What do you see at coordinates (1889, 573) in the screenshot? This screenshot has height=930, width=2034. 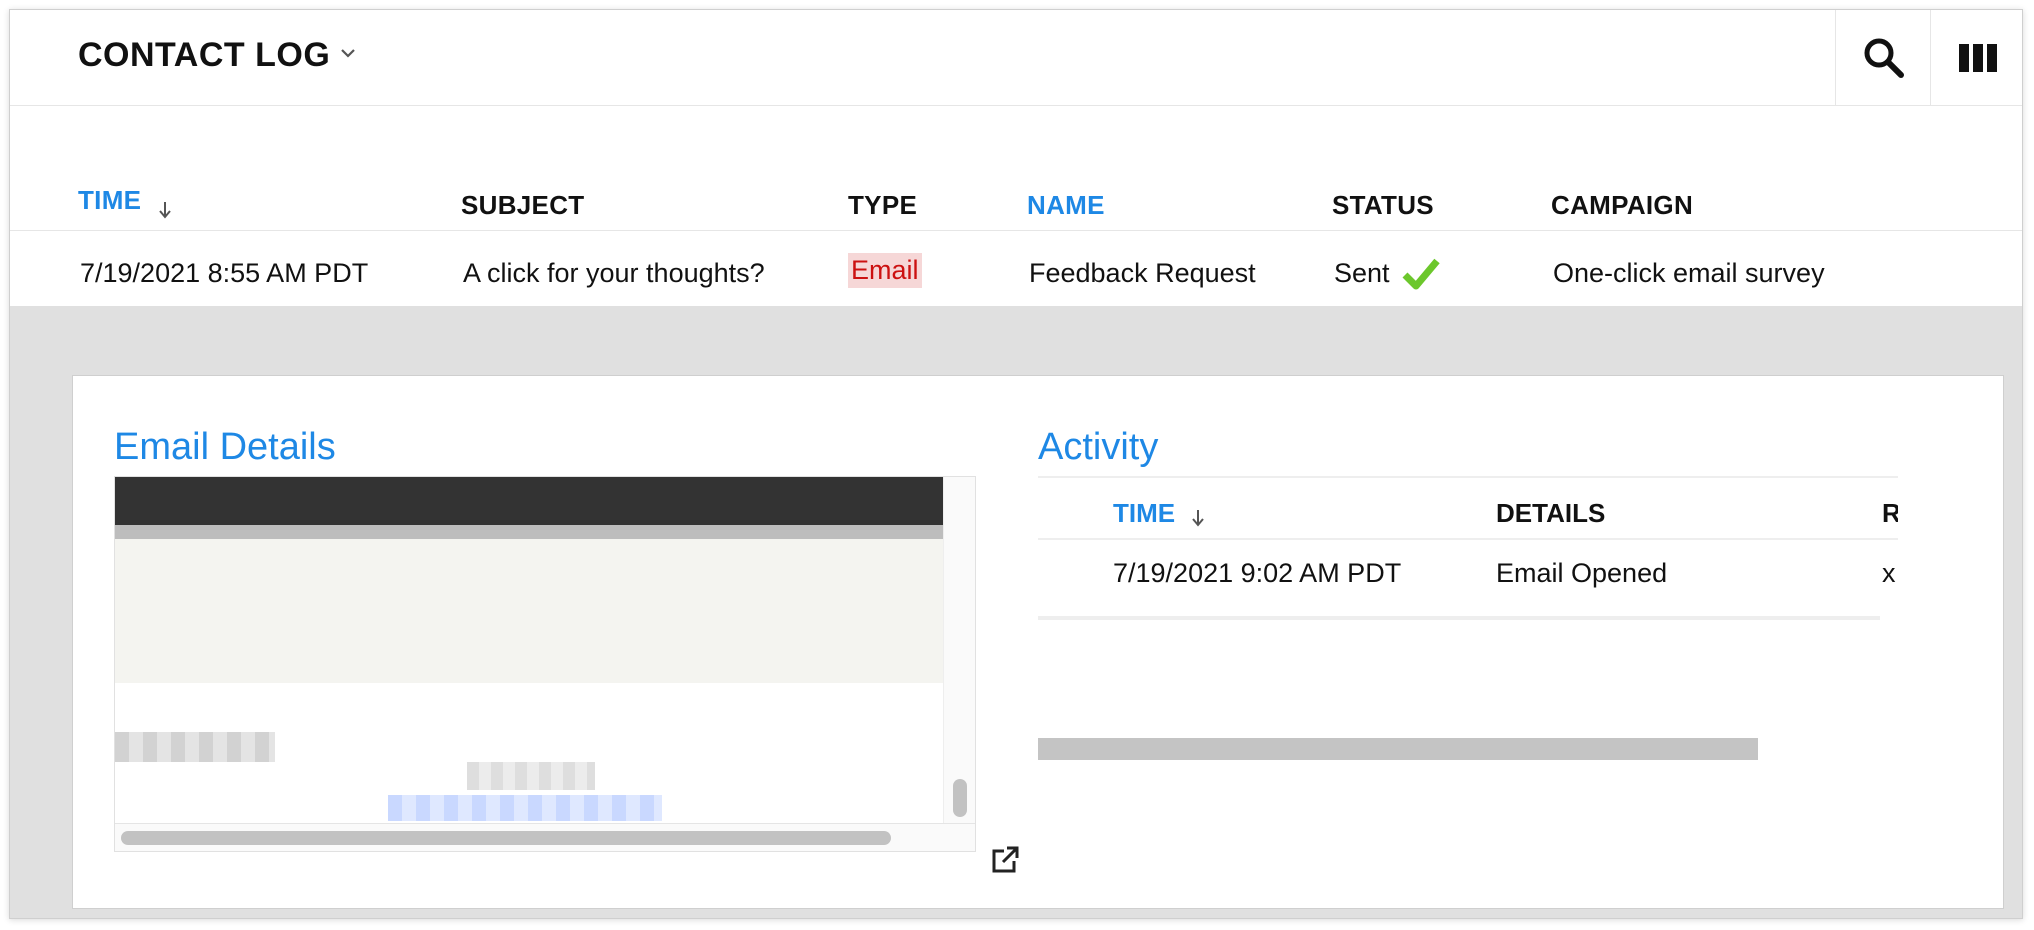 I see `activity-row-third: x` at bounding box center [1889, 573].